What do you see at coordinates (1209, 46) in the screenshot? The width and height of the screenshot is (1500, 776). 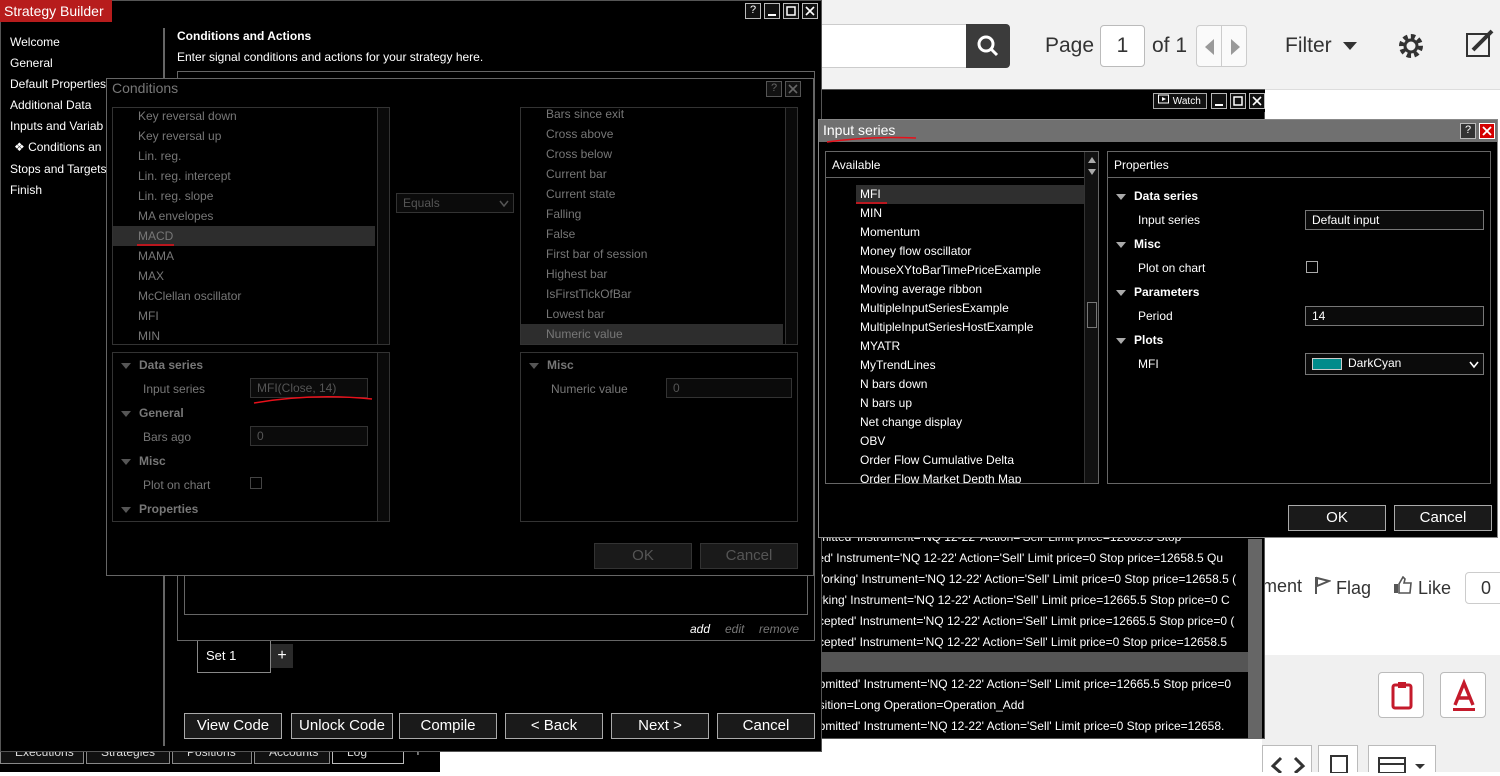 I see `prev-page-button` at bounding box center [1209, 46].